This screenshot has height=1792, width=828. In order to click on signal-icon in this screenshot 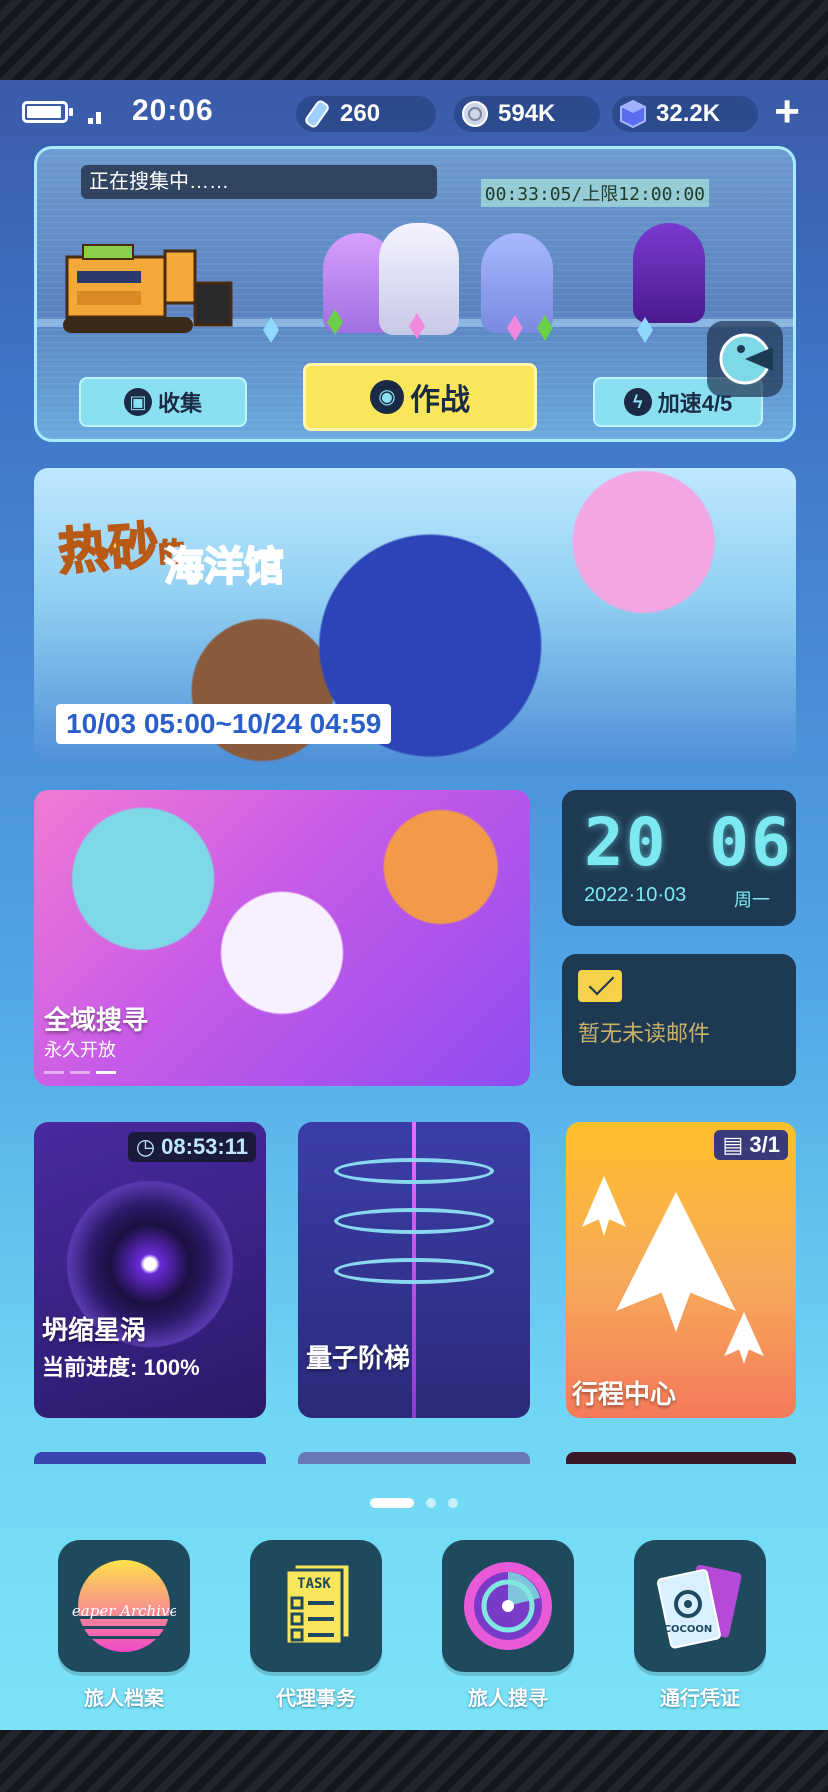, I will do `click(96, 116)`.